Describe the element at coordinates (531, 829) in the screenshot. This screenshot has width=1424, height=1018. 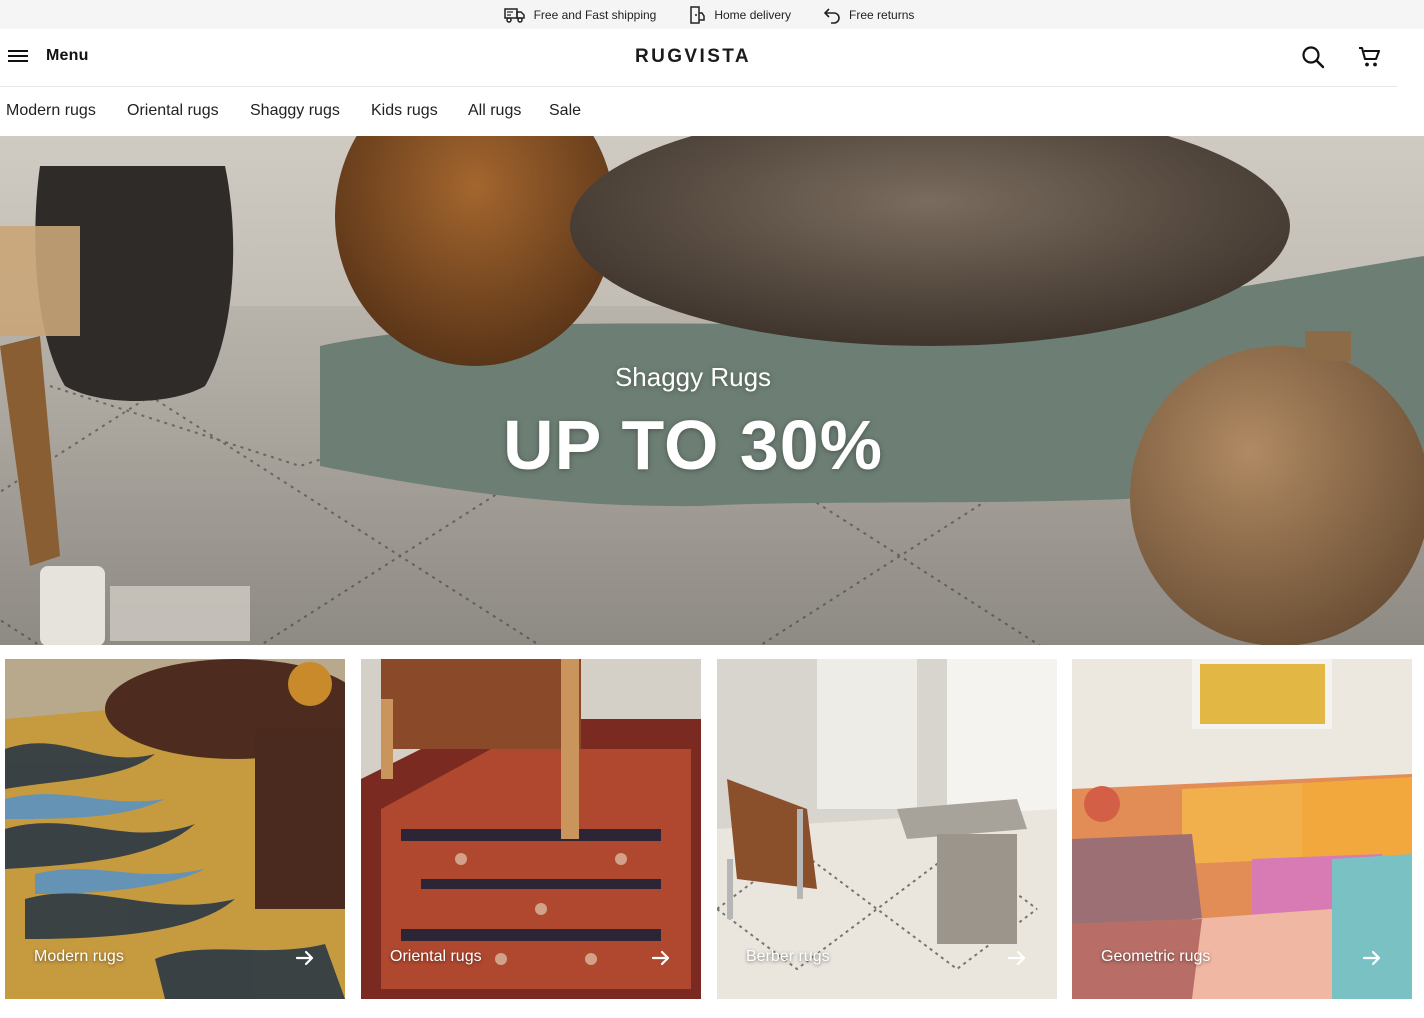
I see `category-card-oriental-rugs: Oriental rugs` at that location.